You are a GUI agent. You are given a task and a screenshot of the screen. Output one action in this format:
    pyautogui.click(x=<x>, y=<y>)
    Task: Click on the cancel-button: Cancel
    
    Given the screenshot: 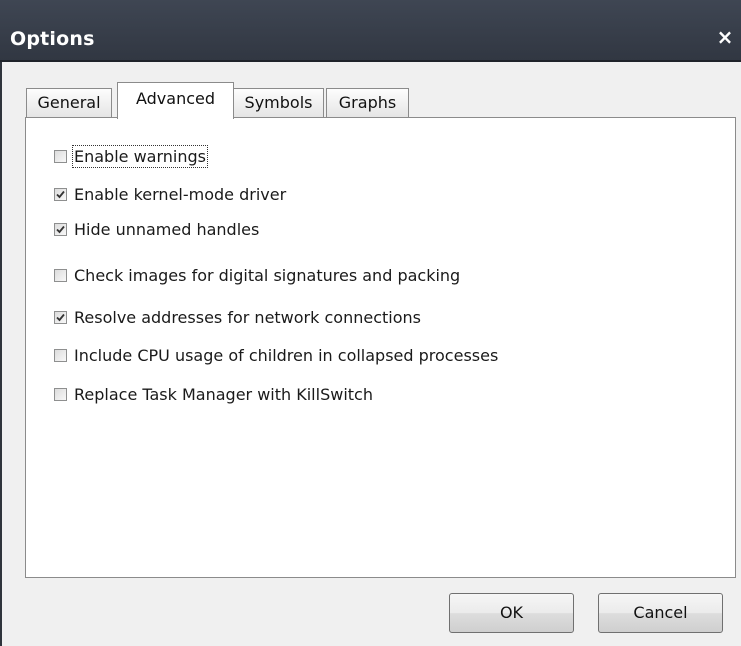 What is the action you would take?
    pyautogui.click(x=660, y=613)
    